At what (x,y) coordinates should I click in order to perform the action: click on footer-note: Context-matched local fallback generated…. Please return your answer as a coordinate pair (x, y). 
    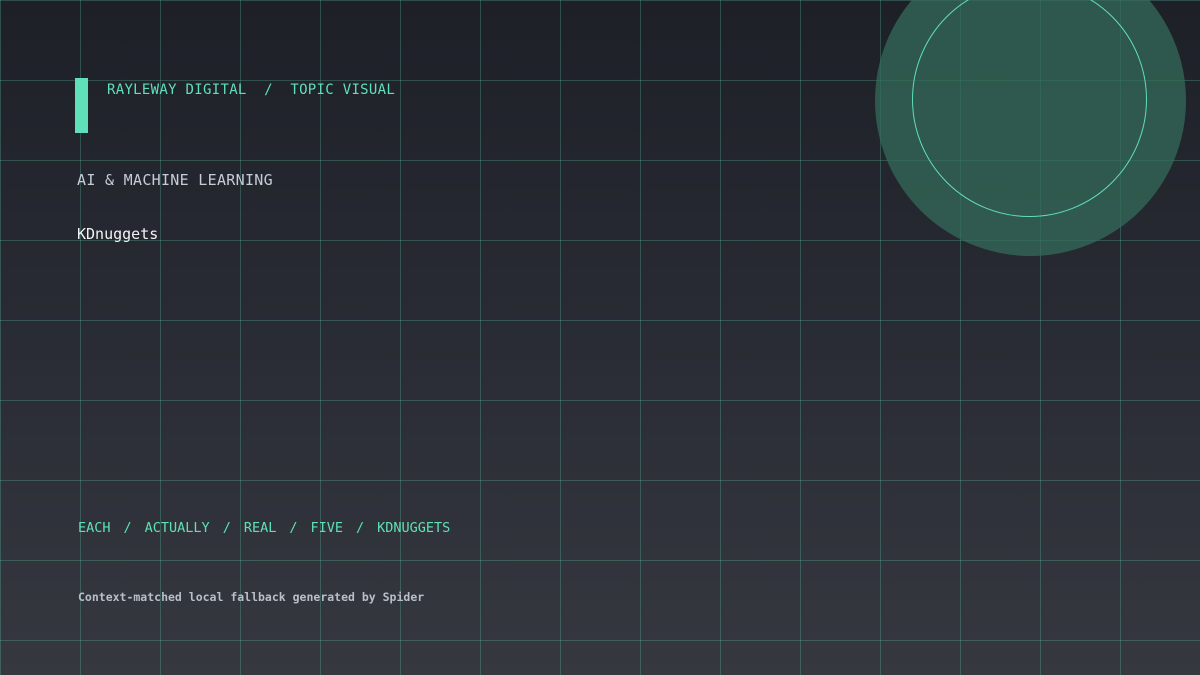
    Looking at the image, I should click on (251, 597).